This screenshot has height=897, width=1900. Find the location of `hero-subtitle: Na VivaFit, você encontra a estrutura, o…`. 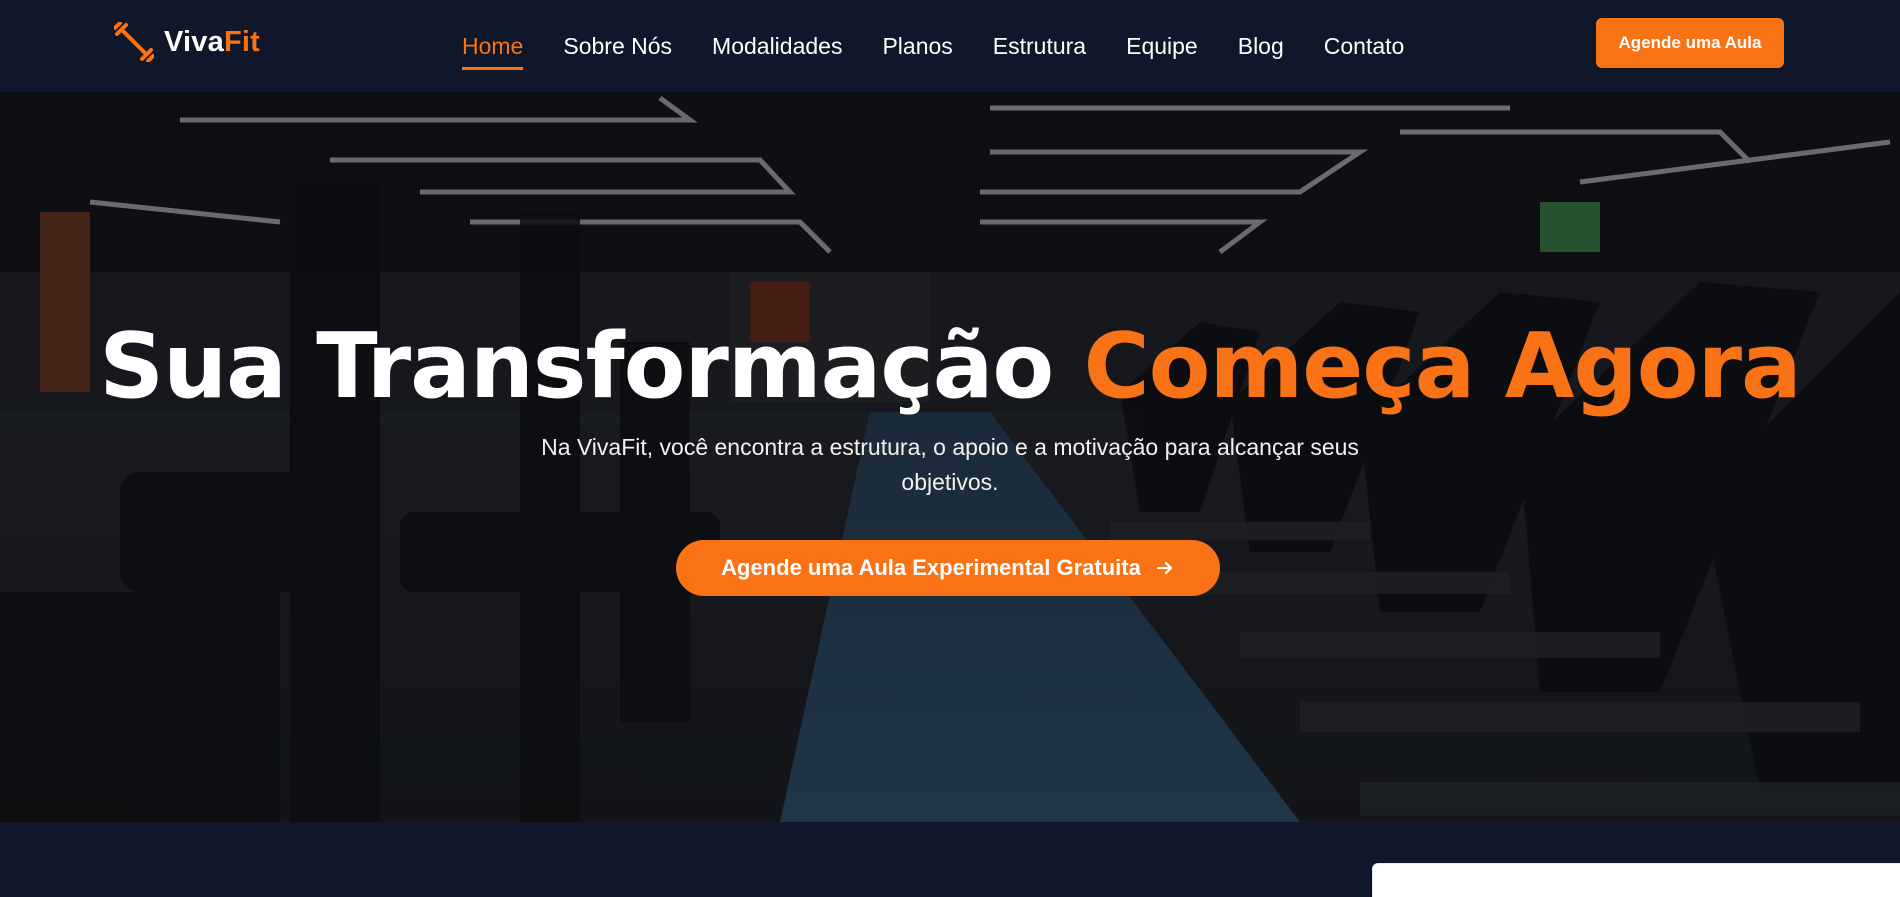

hero-subtitle: Na VivaFit, você encontra a estrutura, o… is located at coordinates (950, 464).